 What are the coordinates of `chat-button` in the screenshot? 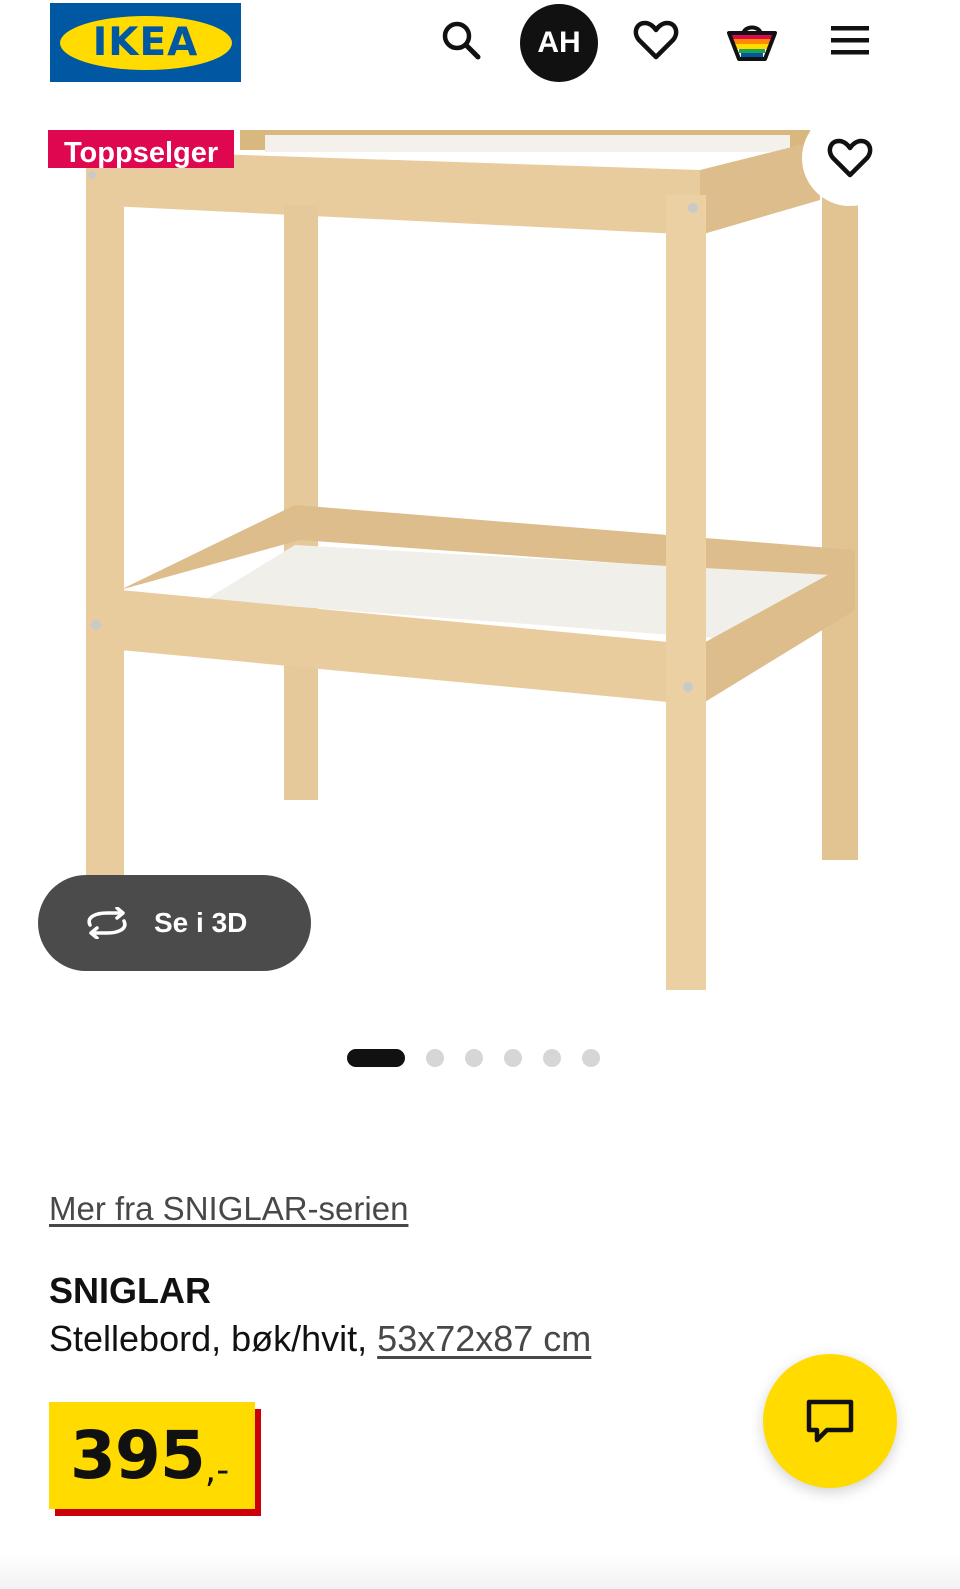 It's located at (830, 1421).